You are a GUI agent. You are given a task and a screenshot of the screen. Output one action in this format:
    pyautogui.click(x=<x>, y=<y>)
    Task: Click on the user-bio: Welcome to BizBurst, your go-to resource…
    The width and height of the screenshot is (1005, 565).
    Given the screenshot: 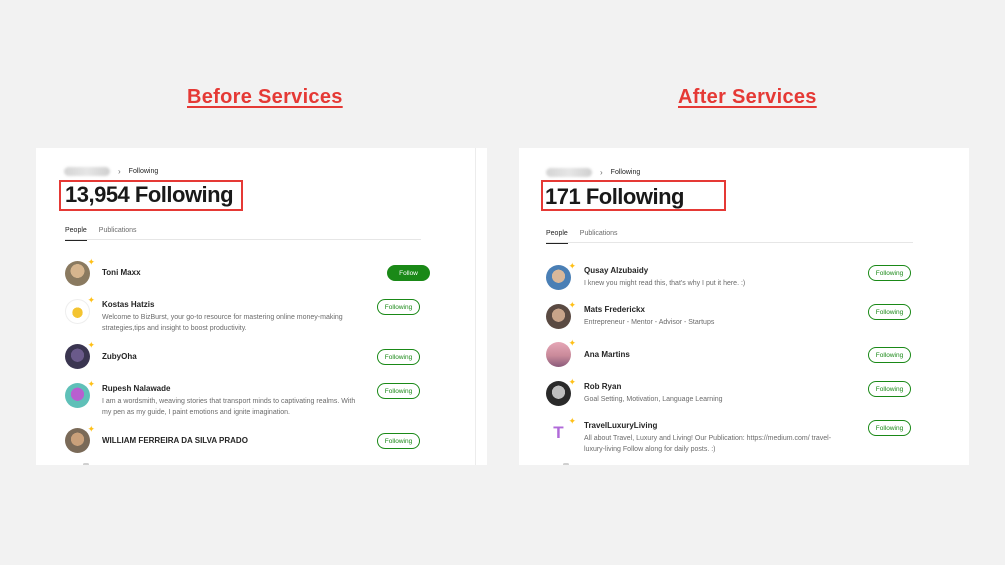 What is the action you would take?
    pyautogui.click(x=222, y=323)
    